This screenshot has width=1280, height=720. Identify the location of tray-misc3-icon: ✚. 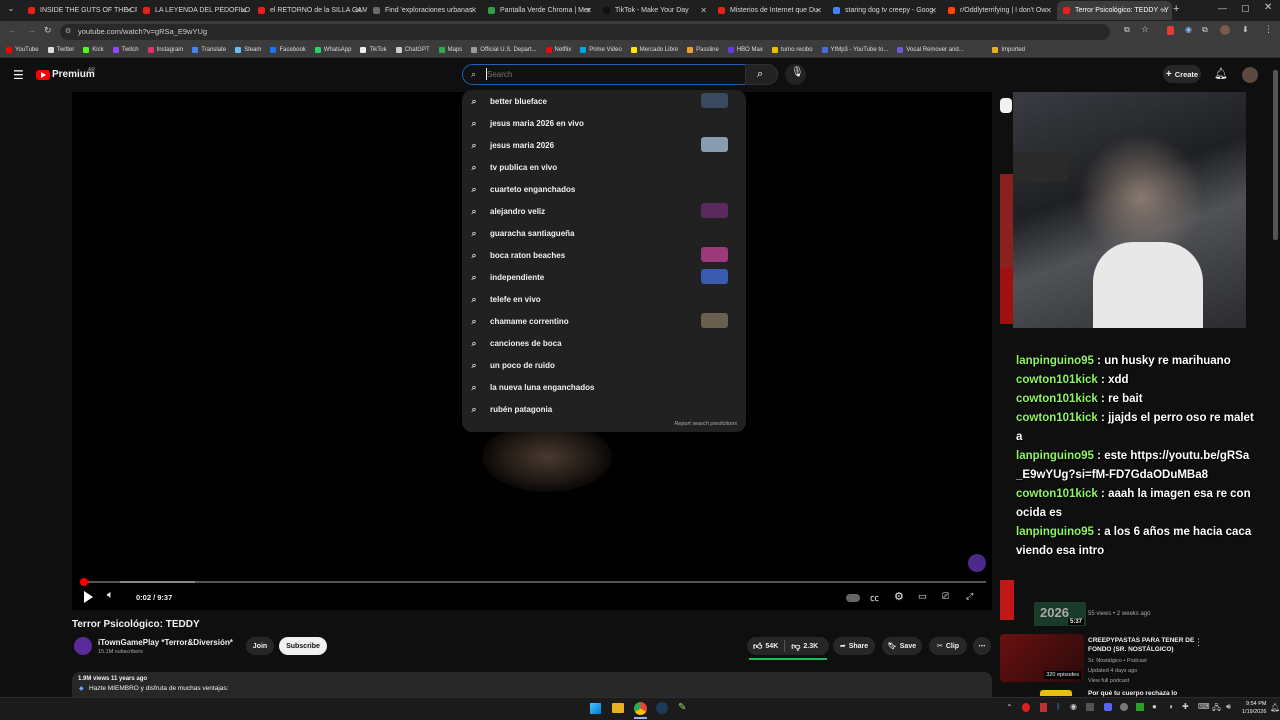
(1185, 706).